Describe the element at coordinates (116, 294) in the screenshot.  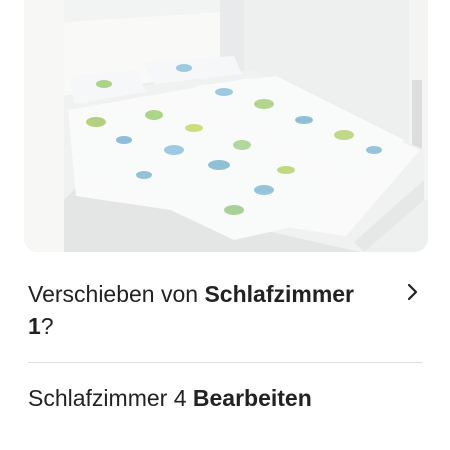
I see `move-prompt-prefix: Verschieben von` at that location.